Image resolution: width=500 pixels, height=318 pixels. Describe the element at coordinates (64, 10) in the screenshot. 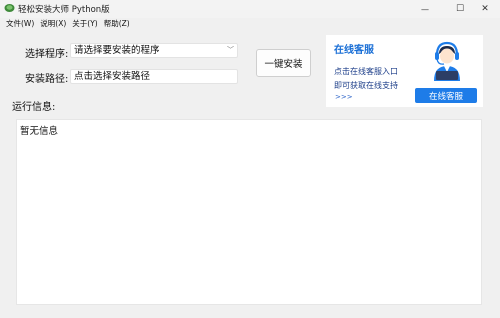

I see `window-title: 轻松安装大师 Python版` at that location.